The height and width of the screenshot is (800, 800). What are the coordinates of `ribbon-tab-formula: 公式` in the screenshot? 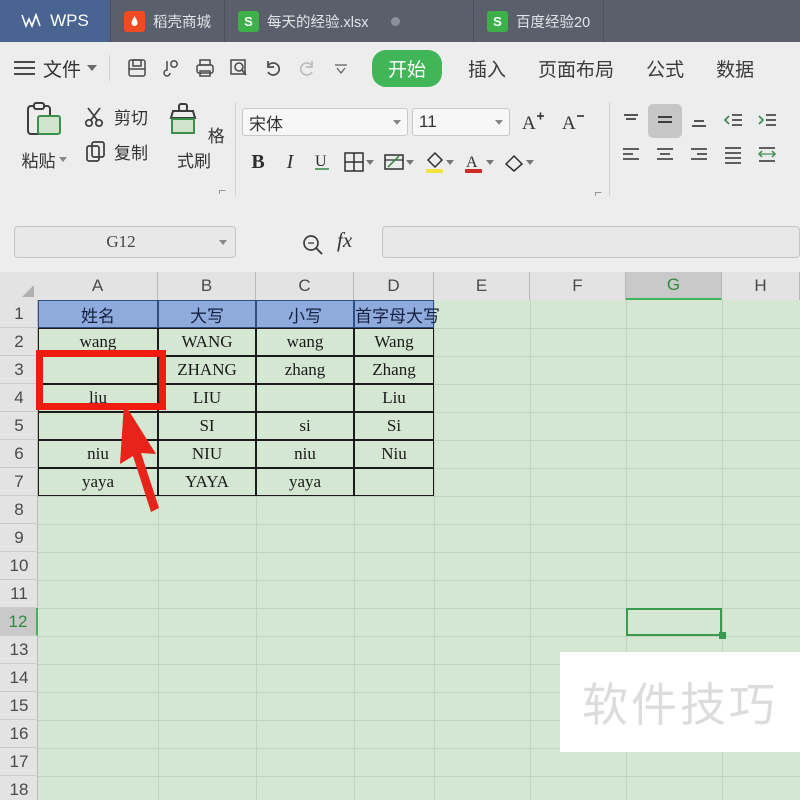 It's located at (665, 68).